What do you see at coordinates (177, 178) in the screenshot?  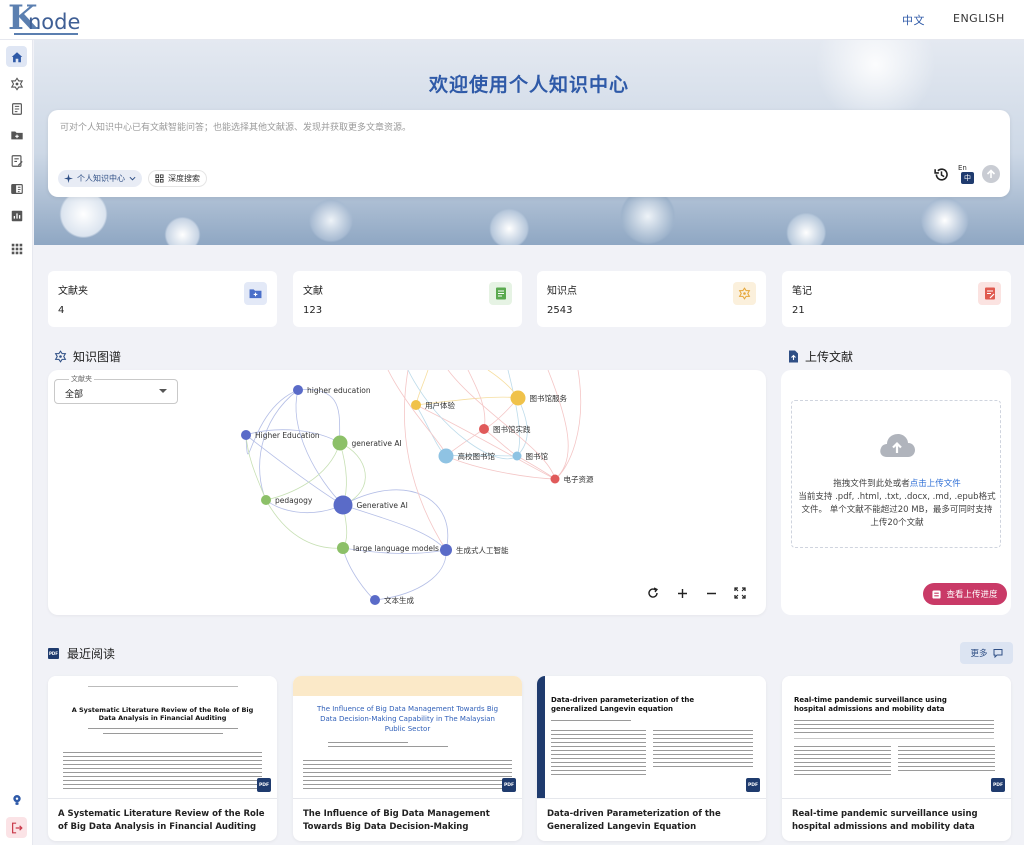 I see `deep-search-toggle: 深度搜索` at bounding box center [177, 178].